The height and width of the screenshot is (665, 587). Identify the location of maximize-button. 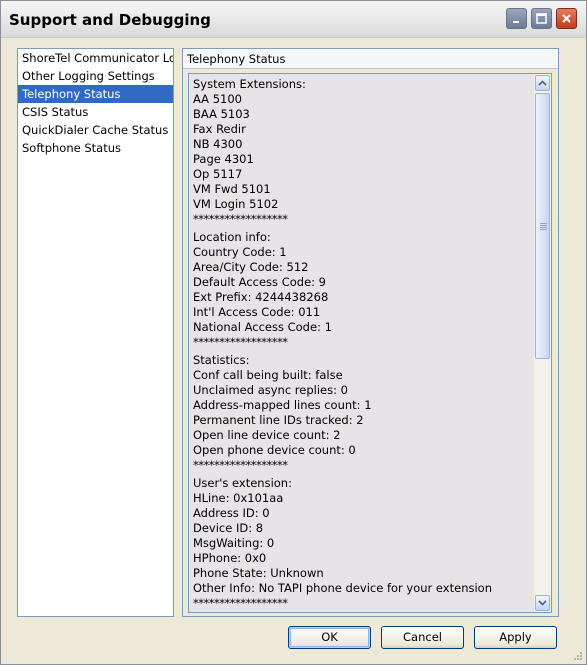
(541, 18).